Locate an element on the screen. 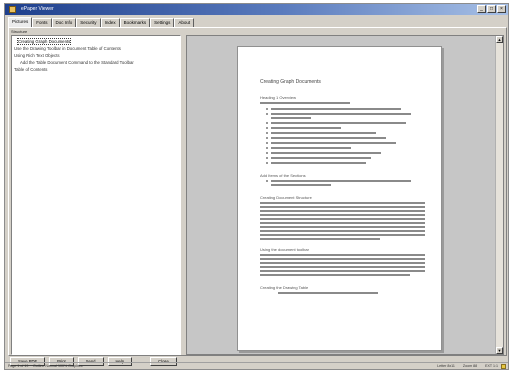 This screenshot has height=373, width=513. status-page: Page 1 of 19 is located at coordinates (18, 366).